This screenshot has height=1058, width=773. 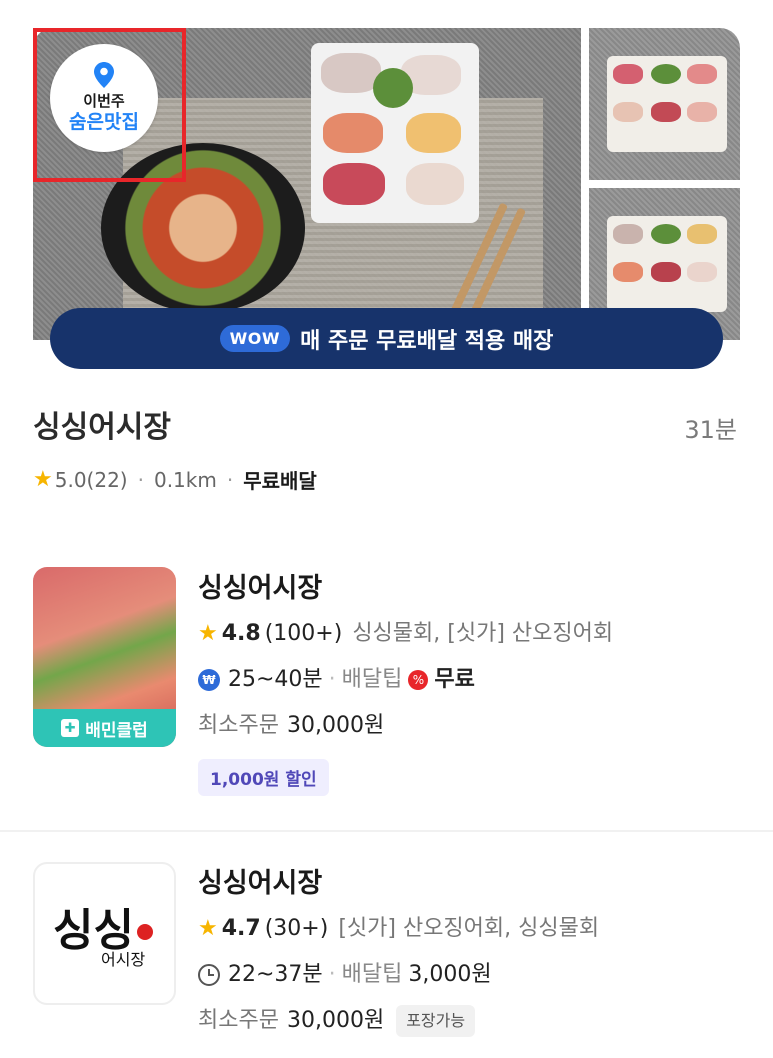 What do you see at coordinates (263, 777) in the screenshot?
I see `discount-badge: 1,000원 할인` at bounding box center [263, 777].